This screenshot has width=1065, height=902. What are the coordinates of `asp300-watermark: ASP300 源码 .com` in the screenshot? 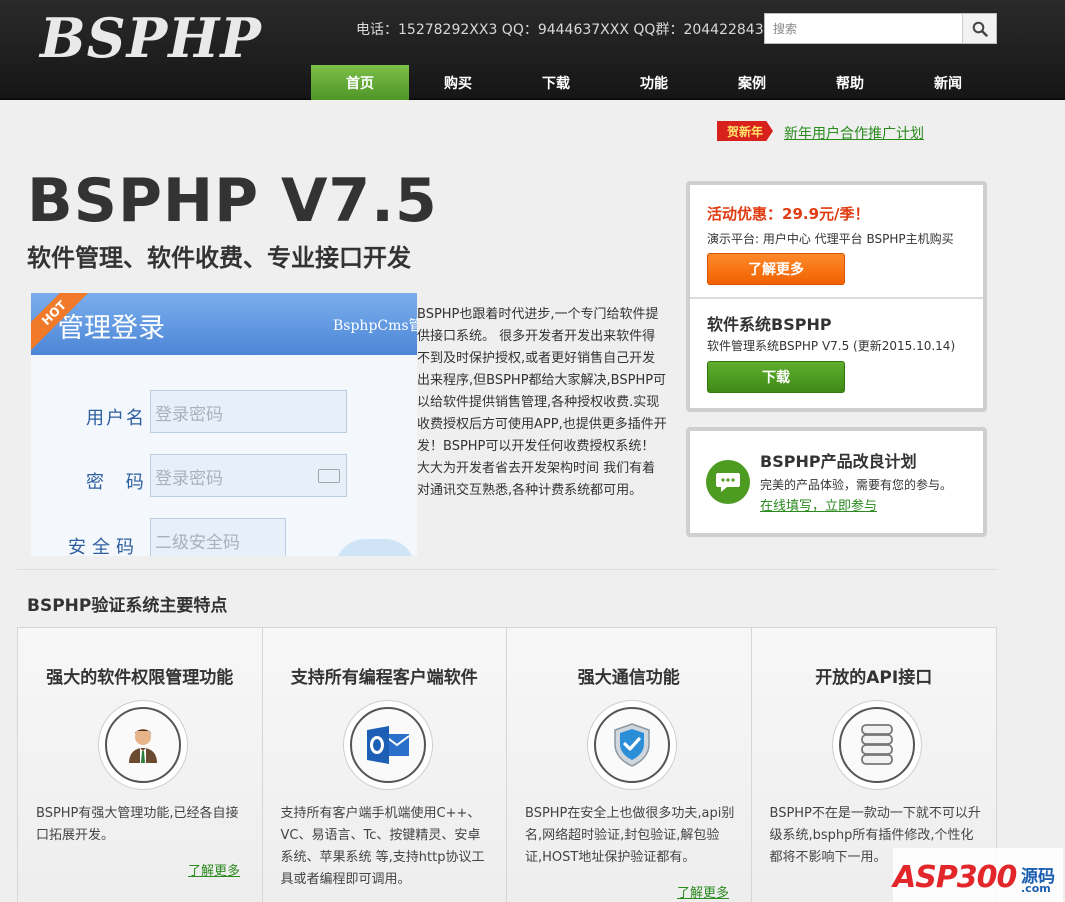 It's located at (978, 875).